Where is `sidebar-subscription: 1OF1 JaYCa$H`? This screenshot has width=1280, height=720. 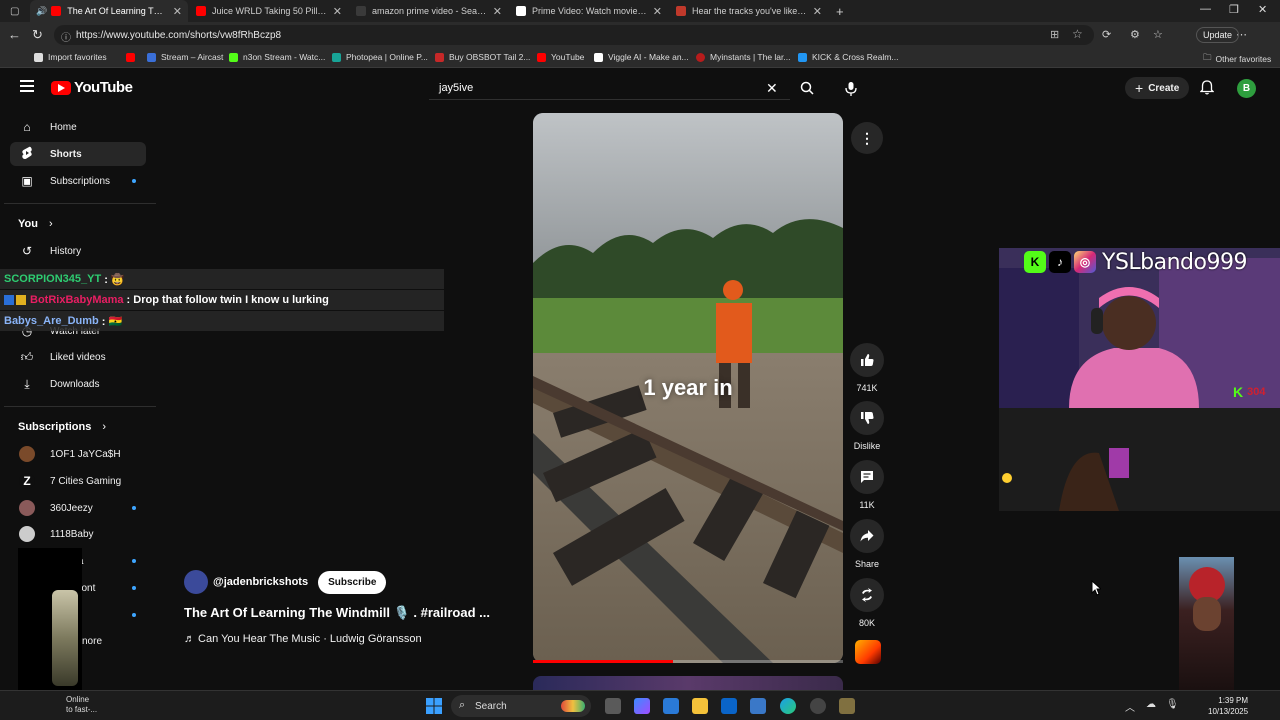 sidebar-subscription: 1OF1 JaYCa$H is located at coordinates (78, 454).